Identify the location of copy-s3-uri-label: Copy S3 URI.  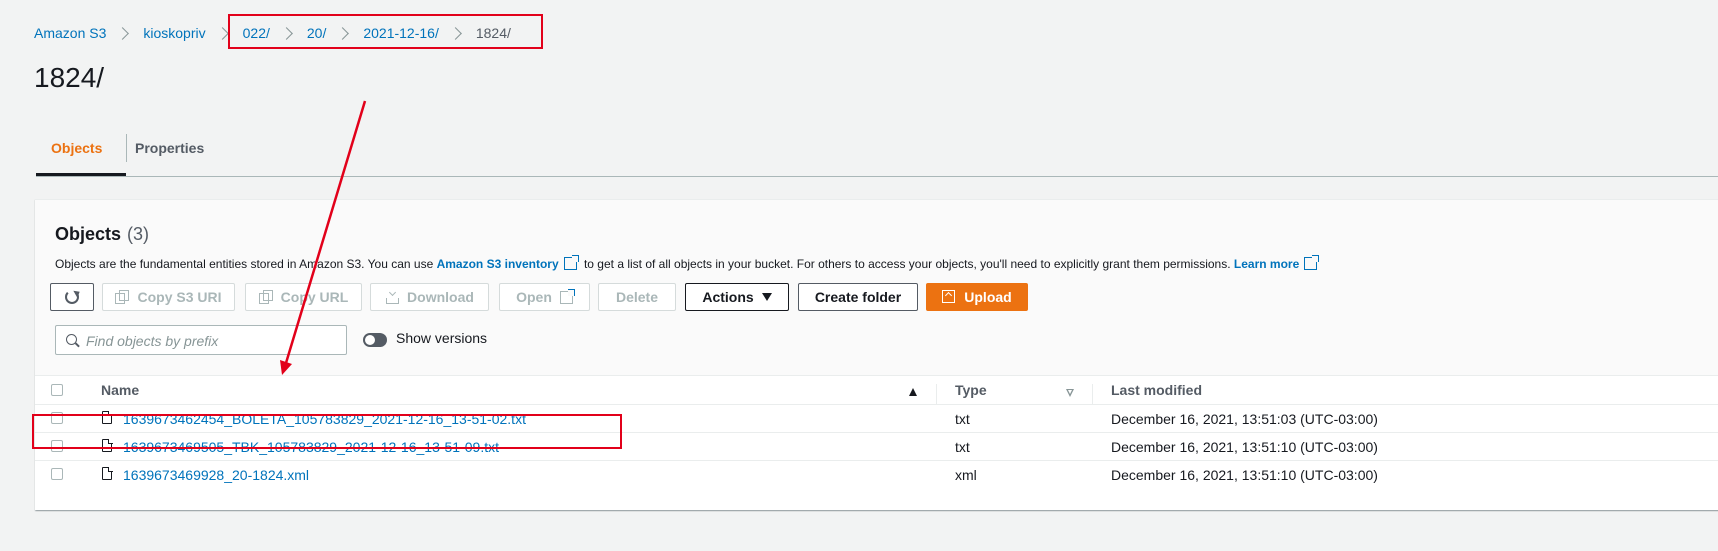
(179, 297).